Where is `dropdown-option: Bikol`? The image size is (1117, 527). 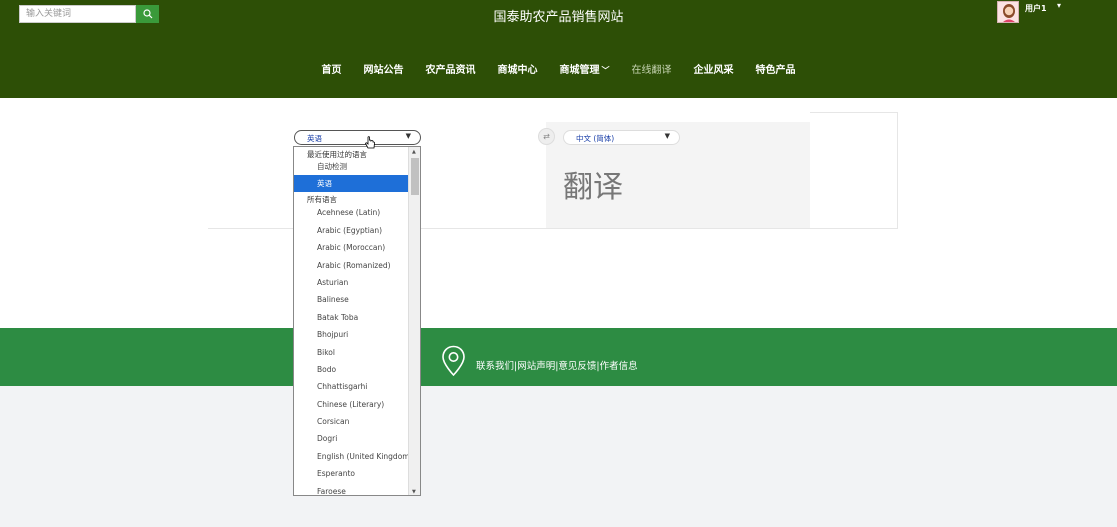 dropdown-option: Bikol is located at coordinates (357, 352).